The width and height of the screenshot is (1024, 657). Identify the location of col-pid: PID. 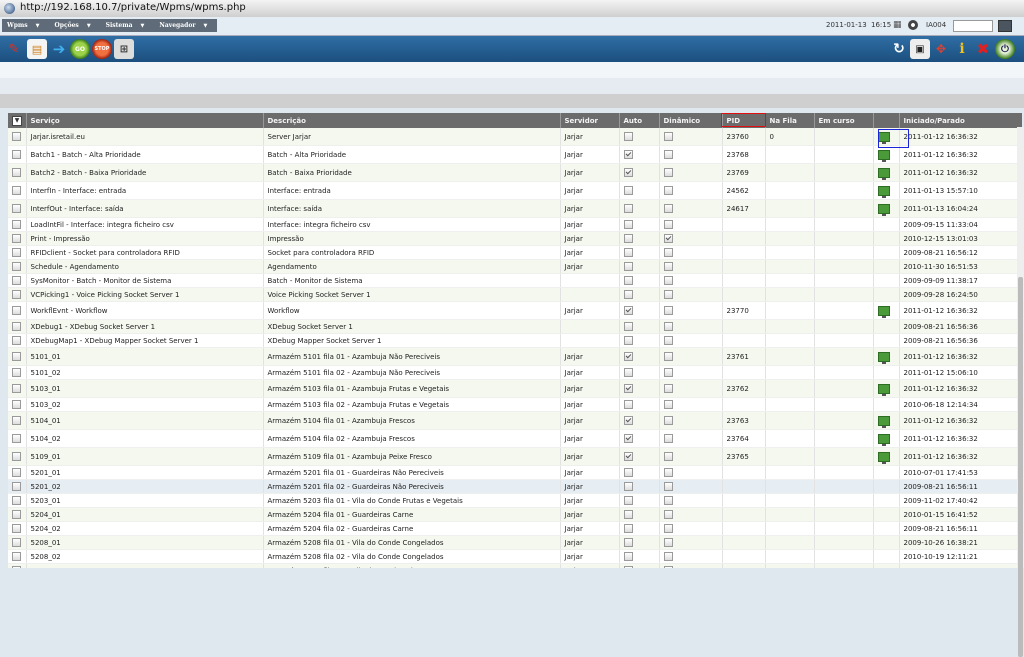
(744, 120).